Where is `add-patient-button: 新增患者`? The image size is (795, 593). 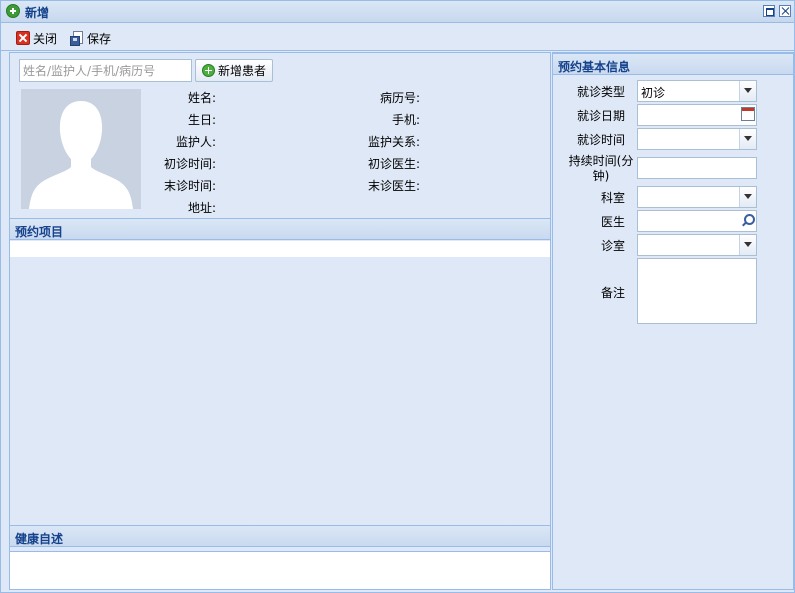 add-patient-button: 新增患者 is located at coordinates (234, 70).